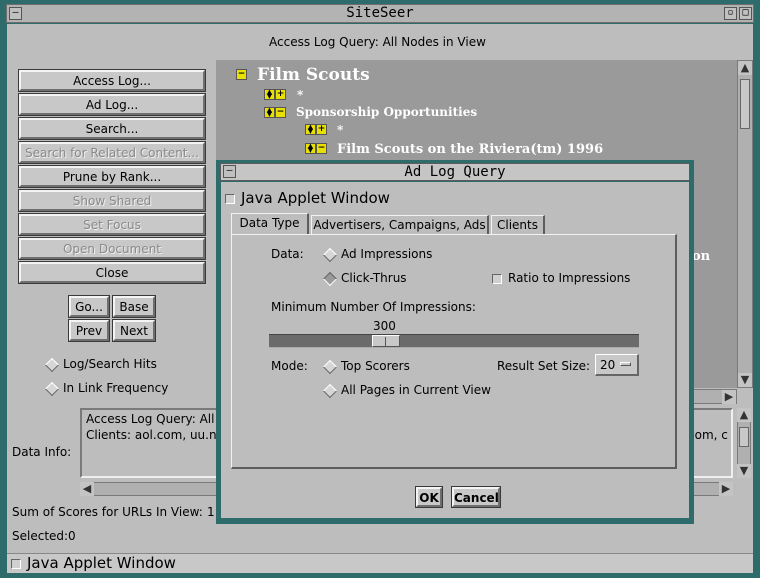 The width and height of the screenshot is (760, 578). I want to click on all-pages-radio: All Pages in Current View, so click(406, 390).